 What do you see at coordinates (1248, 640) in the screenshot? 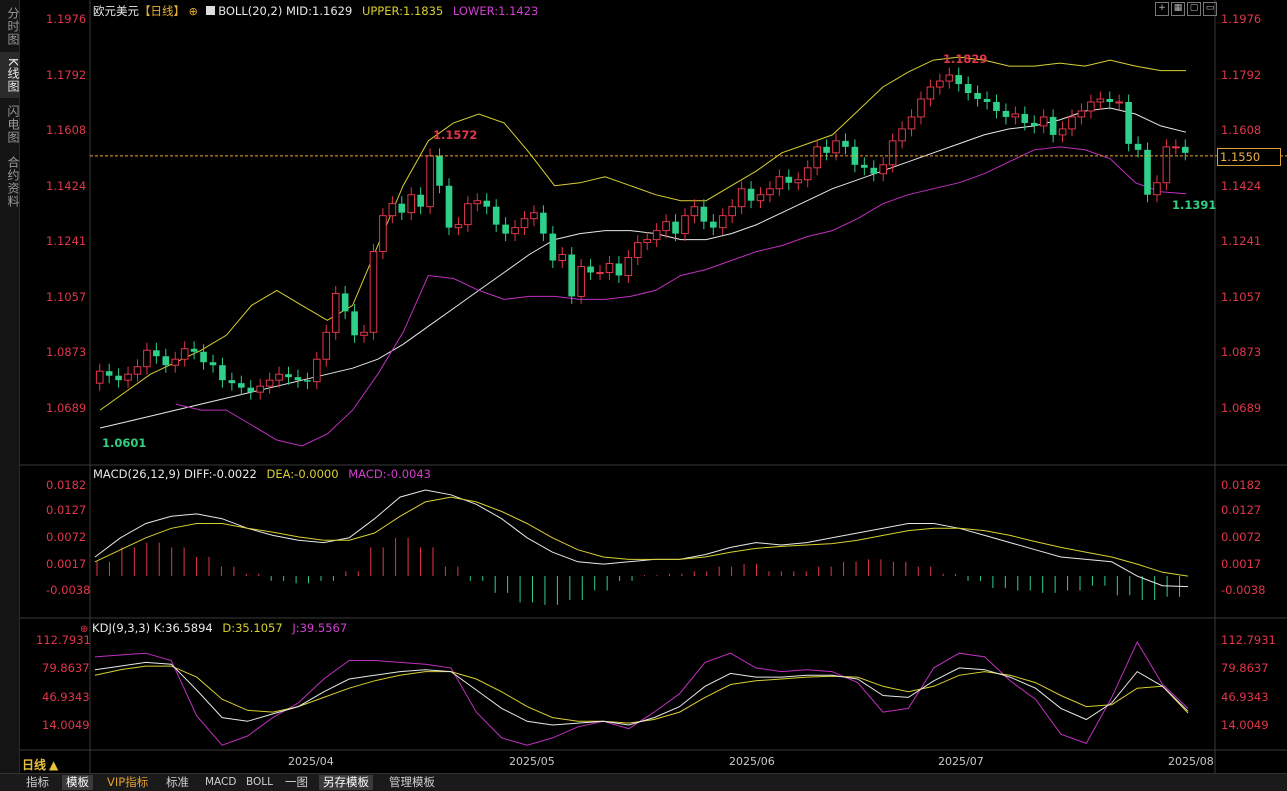
I see `kdj-tick-right: 112.7931` at bounding box center [1248, 640].